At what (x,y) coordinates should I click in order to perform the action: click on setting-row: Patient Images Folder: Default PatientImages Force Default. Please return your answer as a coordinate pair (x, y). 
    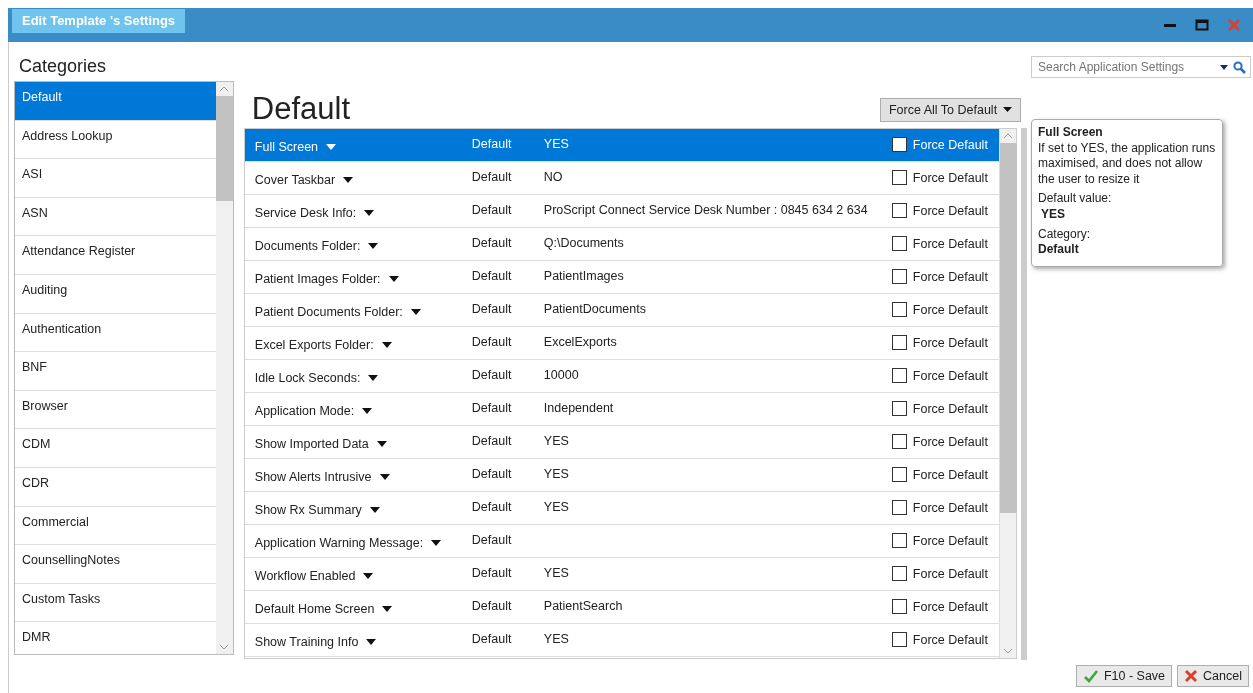
    Looking at the image, I should click on (622, 277).